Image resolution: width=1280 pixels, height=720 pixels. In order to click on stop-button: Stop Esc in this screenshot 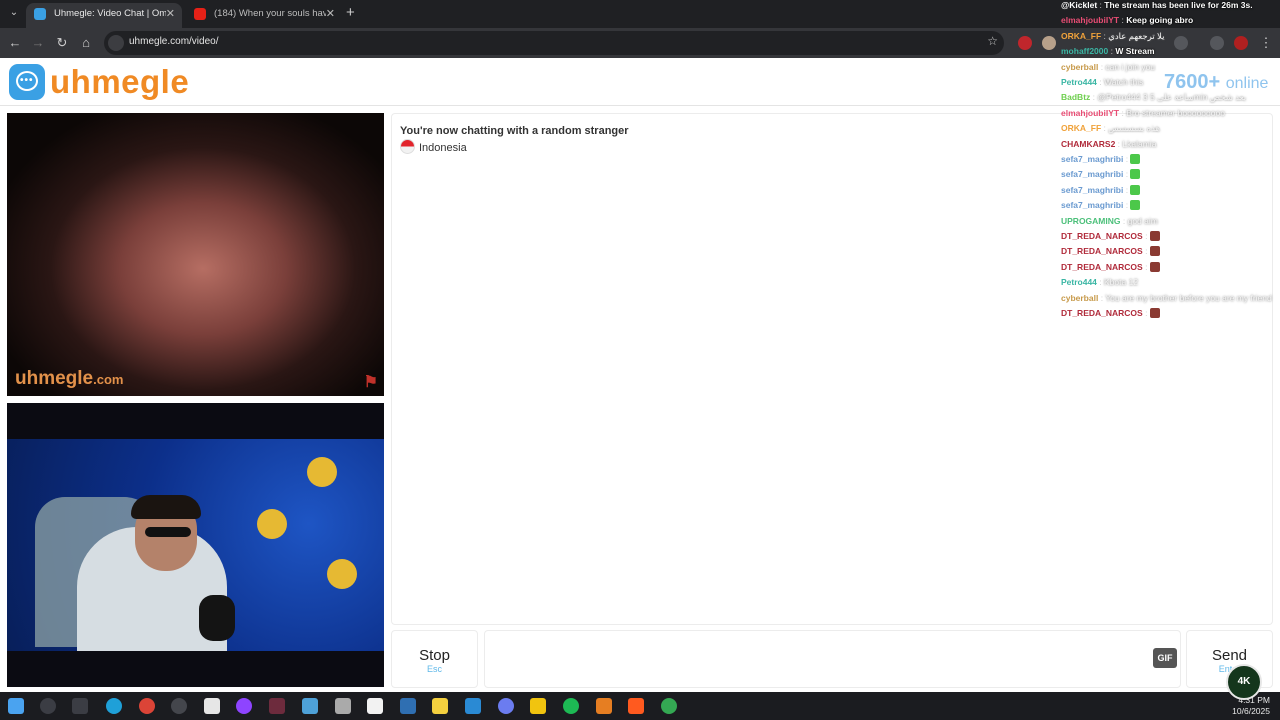, I will do `click(434, 659)`.